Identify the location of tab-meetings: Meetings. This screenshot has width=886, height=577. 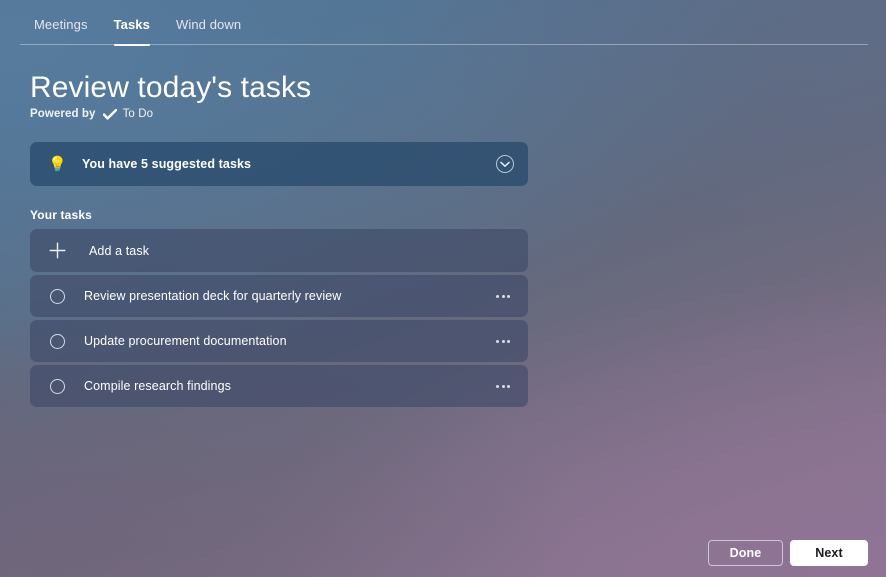
(65, 26).